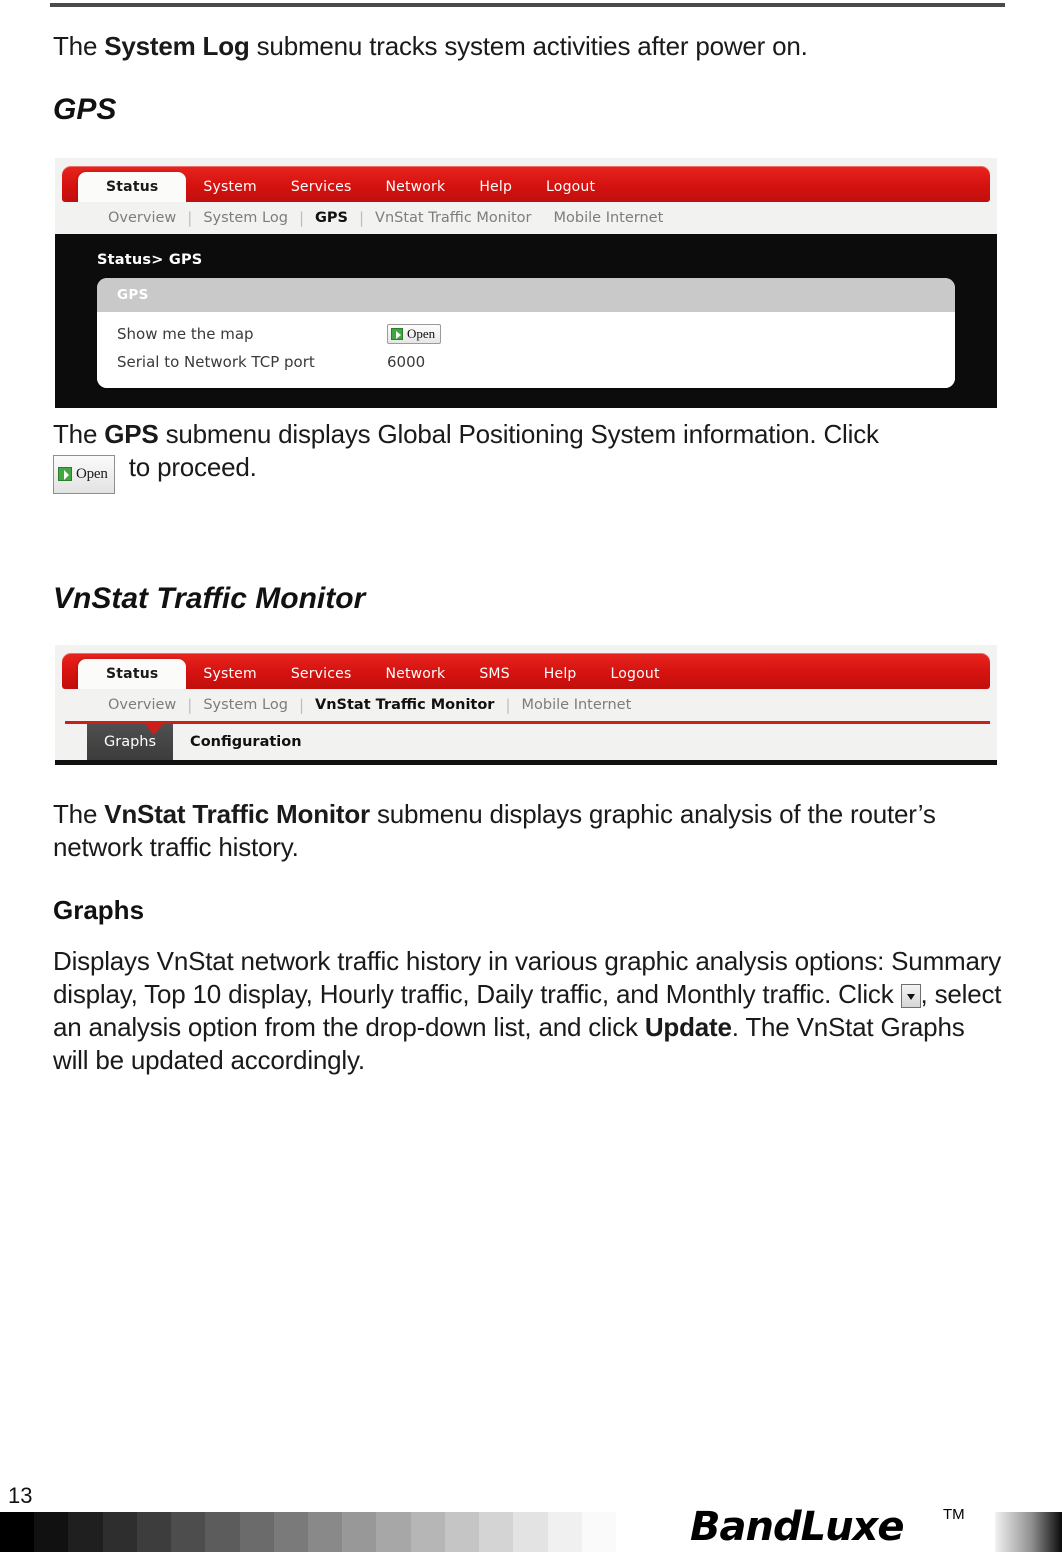  What do you see at coordinates (209, 598) in the screenshot?
I see `vnstat-section-heading: VnStat Traffic Monitor` at bounding box center [209, 598].